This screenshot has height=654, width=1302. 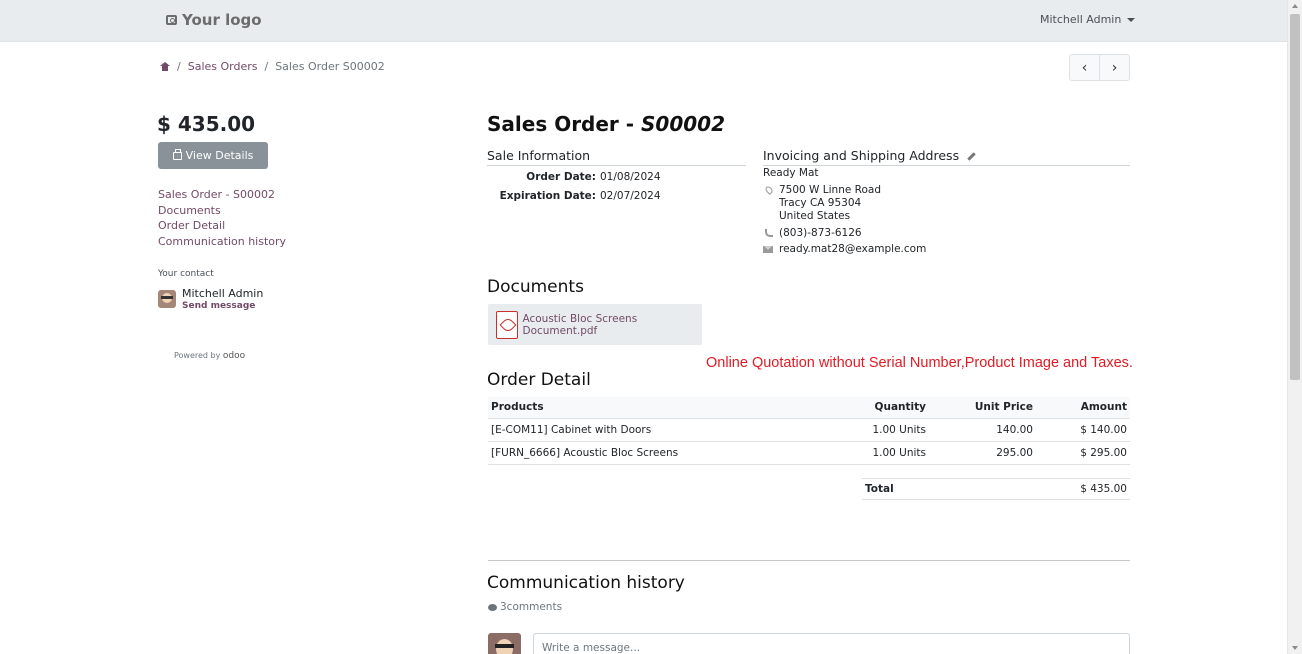 I want to click on order-date-row: Order Date: 01/08/2024, so click(x=574, y=177).